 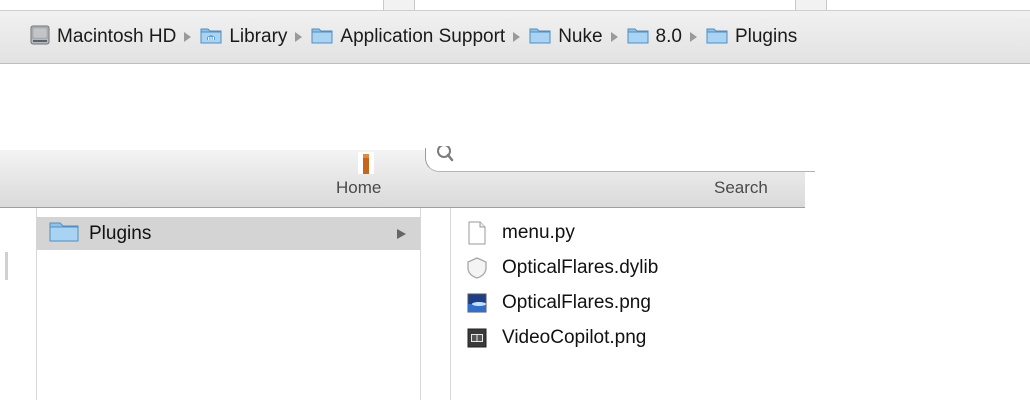 I want to click on search-icon, so click(x=445, y=155).